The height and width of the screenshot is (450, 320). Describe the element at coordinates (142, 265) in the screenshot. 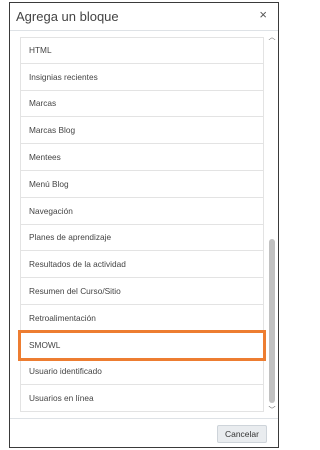

I see `block-item-resultados-de-la-actividad: Resultados de la actividad` at that location.